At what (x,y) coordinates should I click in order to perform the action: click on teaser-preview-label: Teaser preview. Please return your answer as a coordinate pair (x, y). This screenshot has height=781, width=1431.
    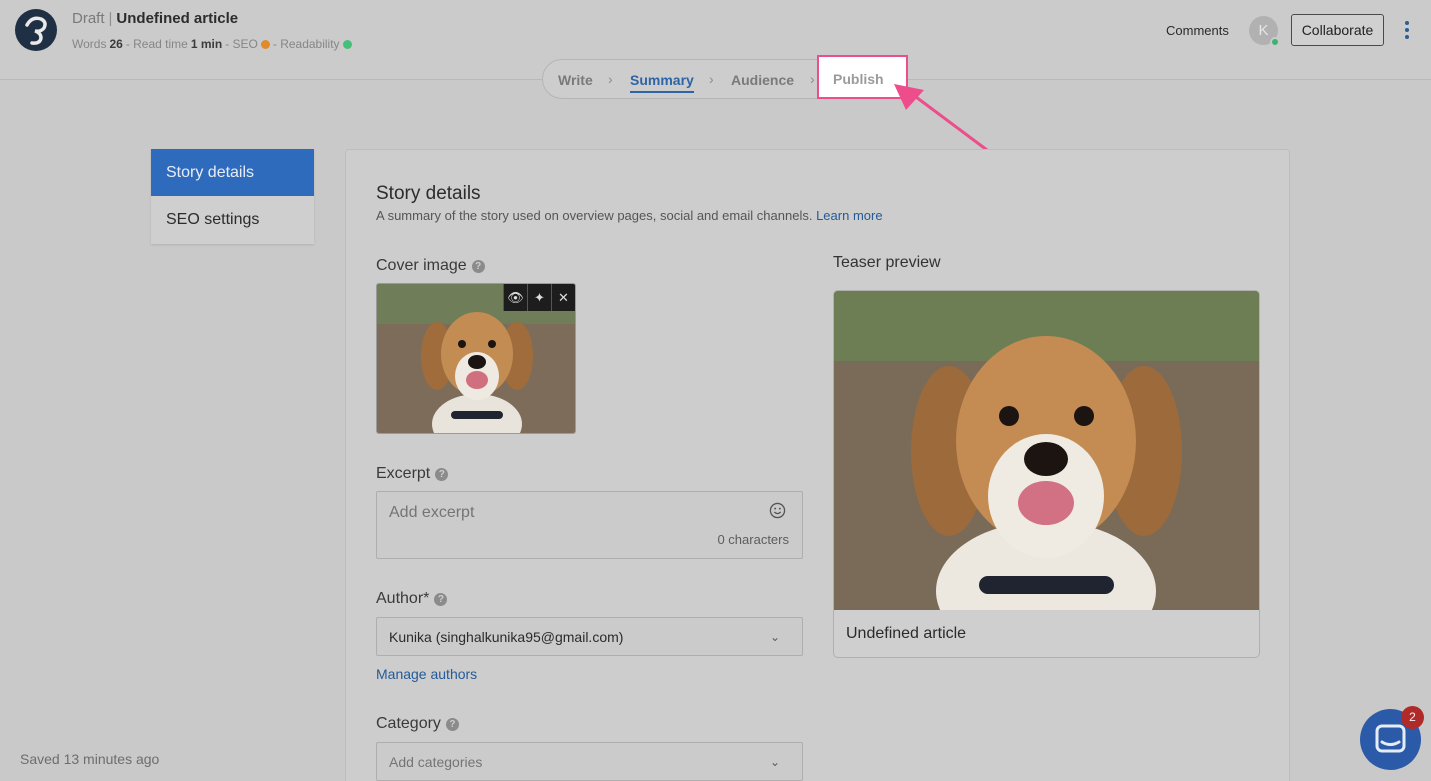
    Looking at the image, I should click on (887, 262).